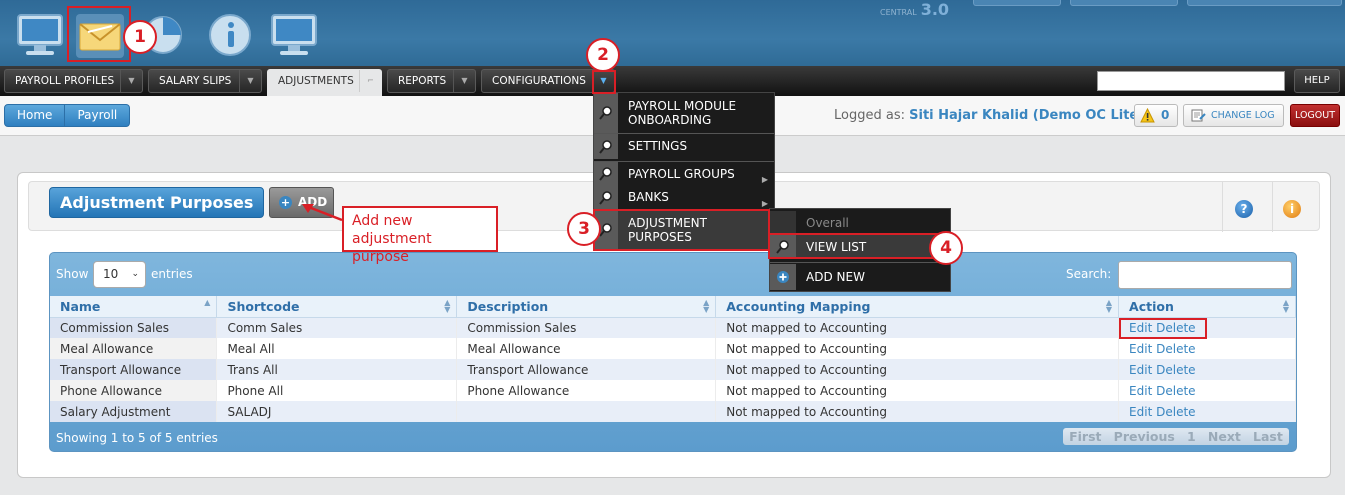 The height and width of the screenshot is (495, 1345). What do you see at coordinates (1243, 115) in the screenshot?
I see `change-log-label: CHANGE LOG` at bounding box center [1243, 115].